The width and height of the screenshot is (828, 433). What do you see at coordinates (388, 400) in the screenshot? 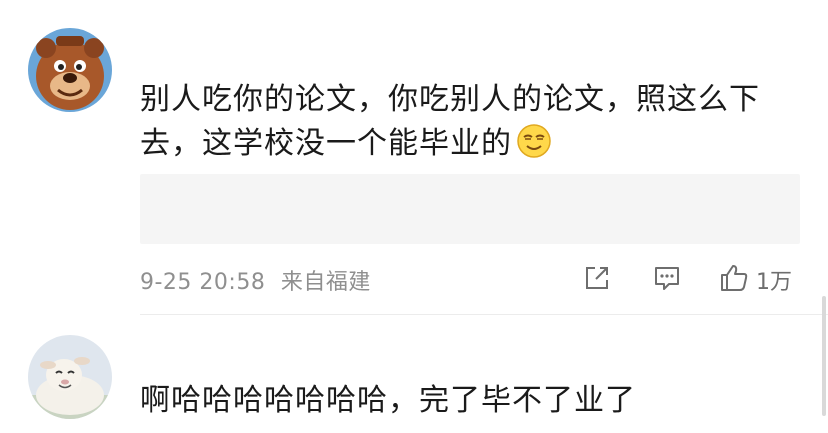
I see `comment-body: 啊哈哈哈哈哈哈哈，完了毕不了业了` at bounding box center [388, 400].